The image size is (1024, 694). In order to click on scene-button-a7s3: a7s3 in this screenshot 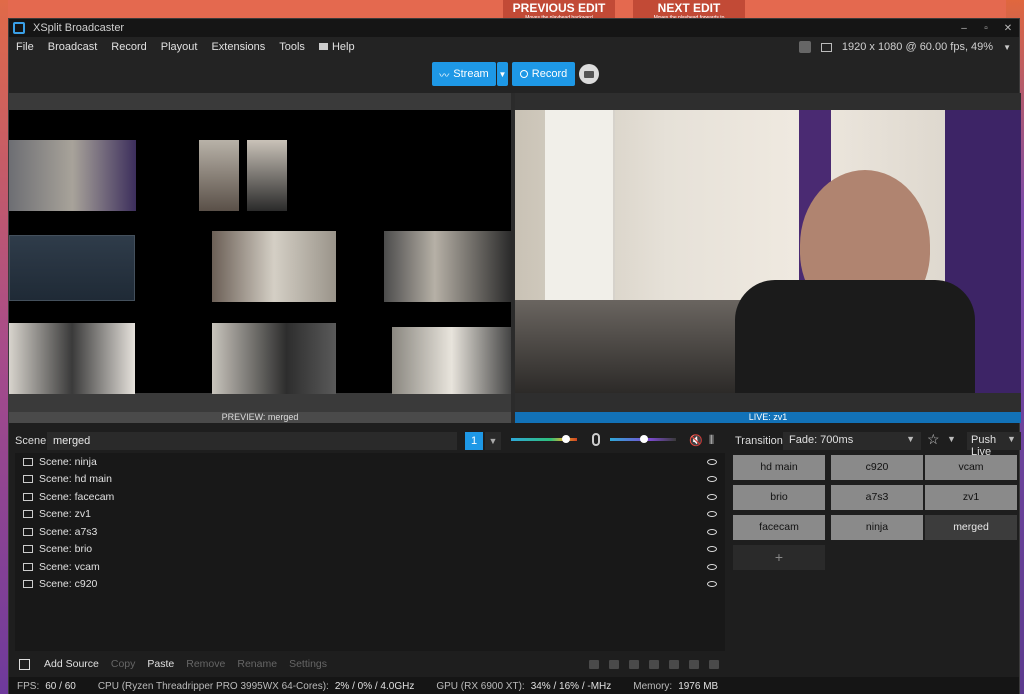, I will do `click(877, 497)`.